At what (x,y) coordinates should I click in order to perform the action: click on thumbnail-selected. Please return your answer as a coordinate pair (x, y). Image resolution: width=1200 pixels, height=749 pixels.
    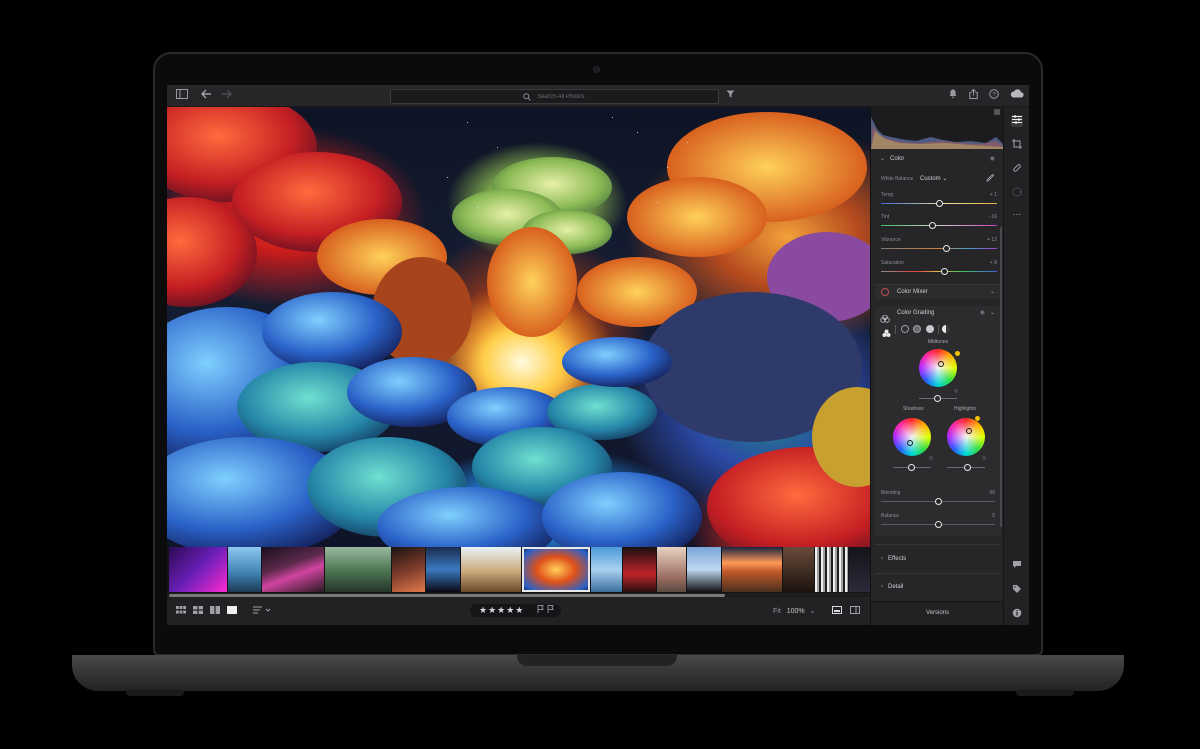
    Looking at the image, I should click on (556, 569).